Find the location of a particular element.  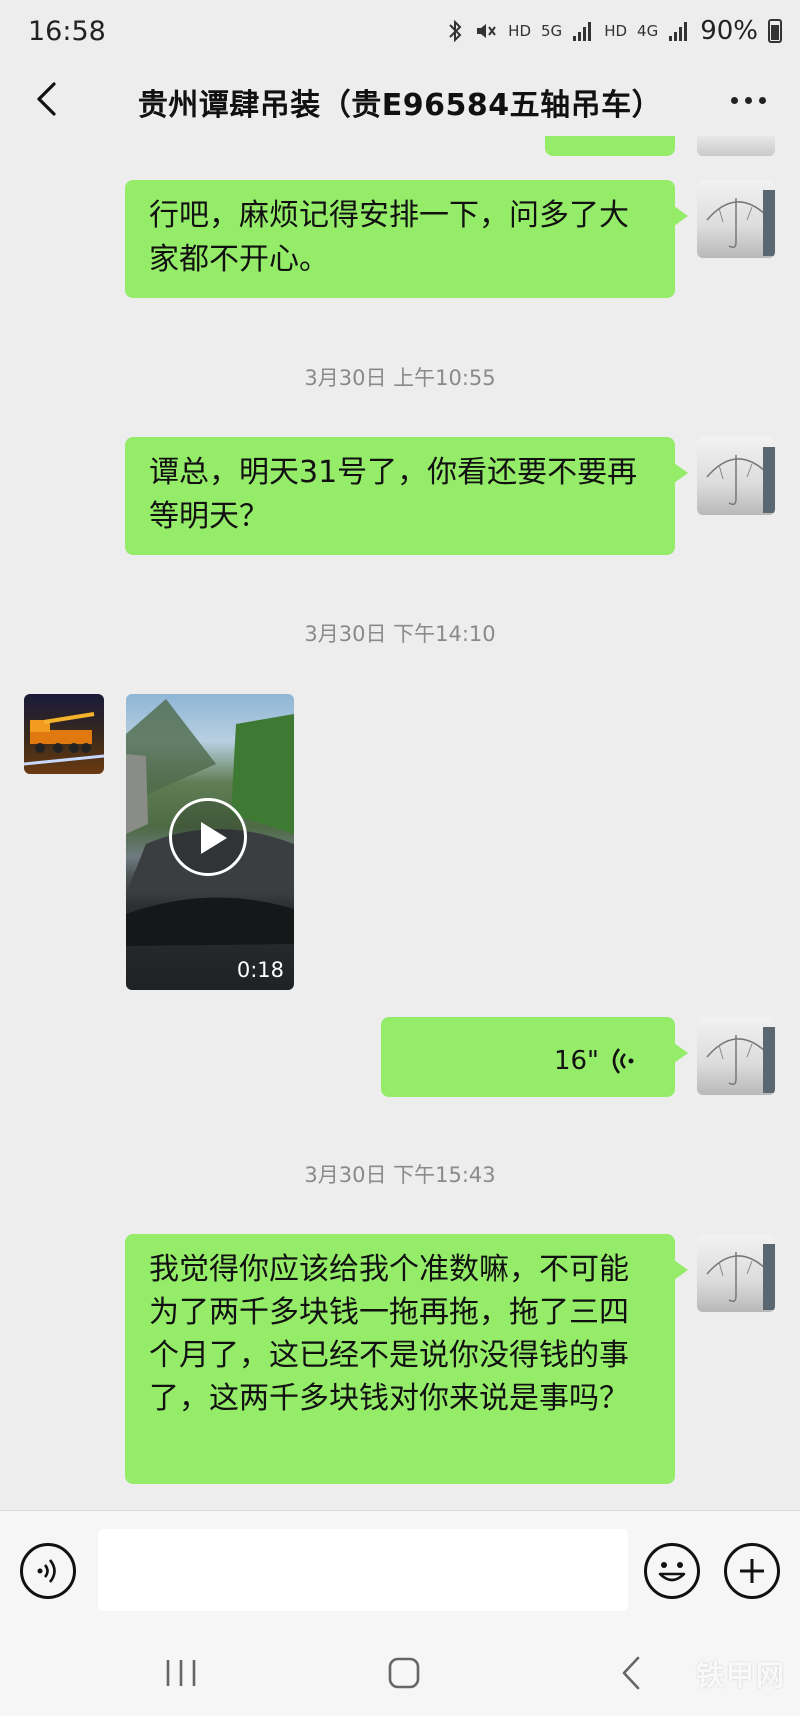

recent-apps-button is located at coordinates (181, 1673).